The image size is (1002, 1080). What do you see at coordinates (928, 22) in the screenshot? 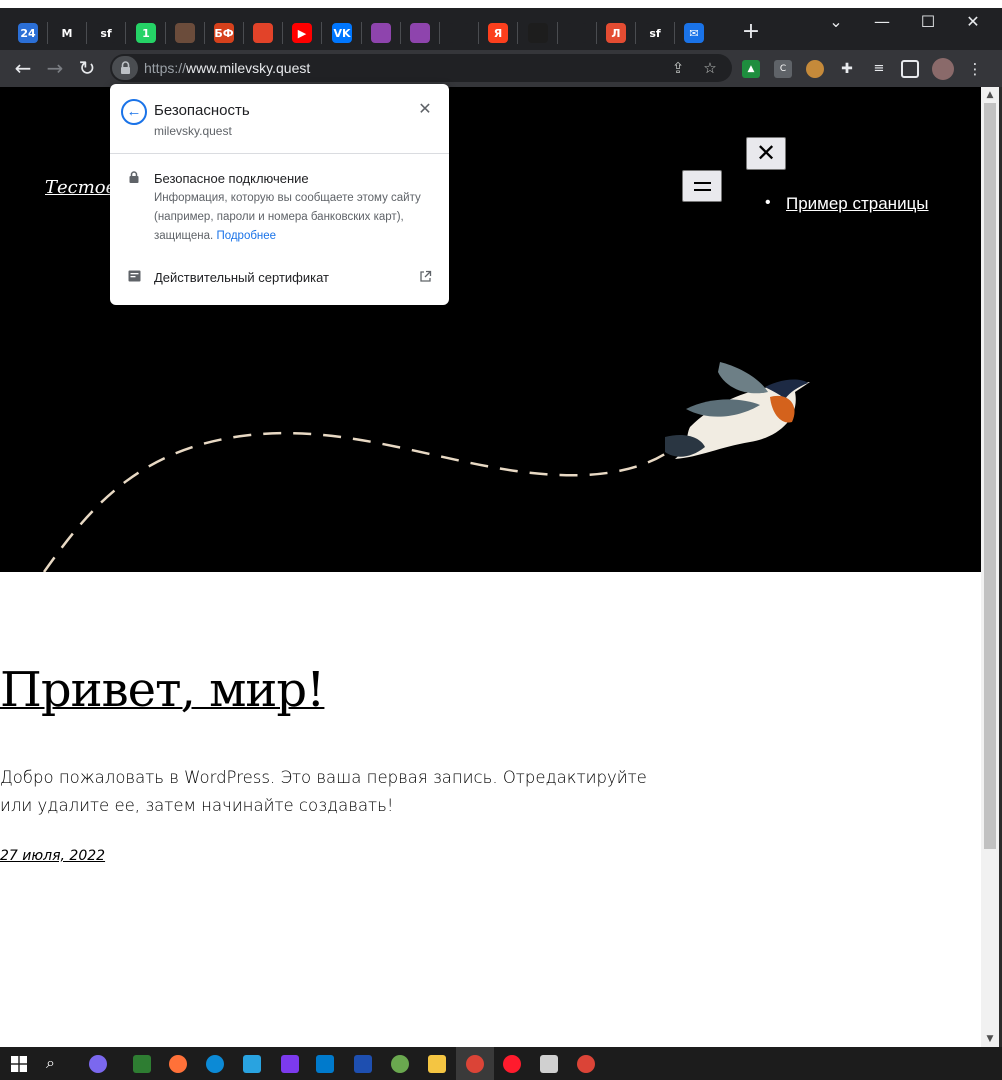
I see `maximize-button: ☐` at bounding box center [928, 22].